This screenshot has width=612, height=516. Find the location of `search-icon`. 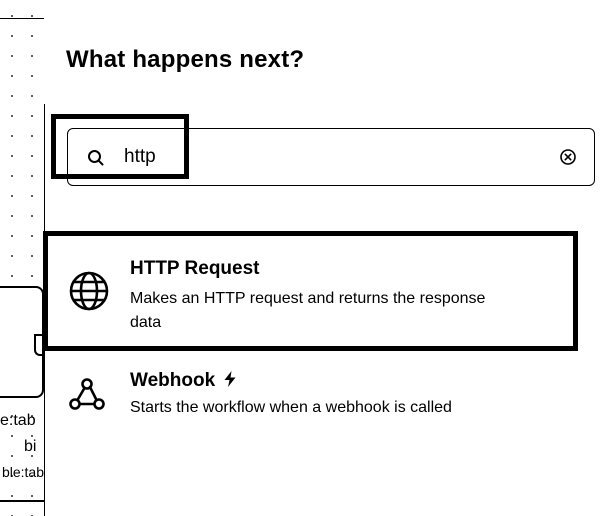

search-icon is located at coordinates (96, 158).